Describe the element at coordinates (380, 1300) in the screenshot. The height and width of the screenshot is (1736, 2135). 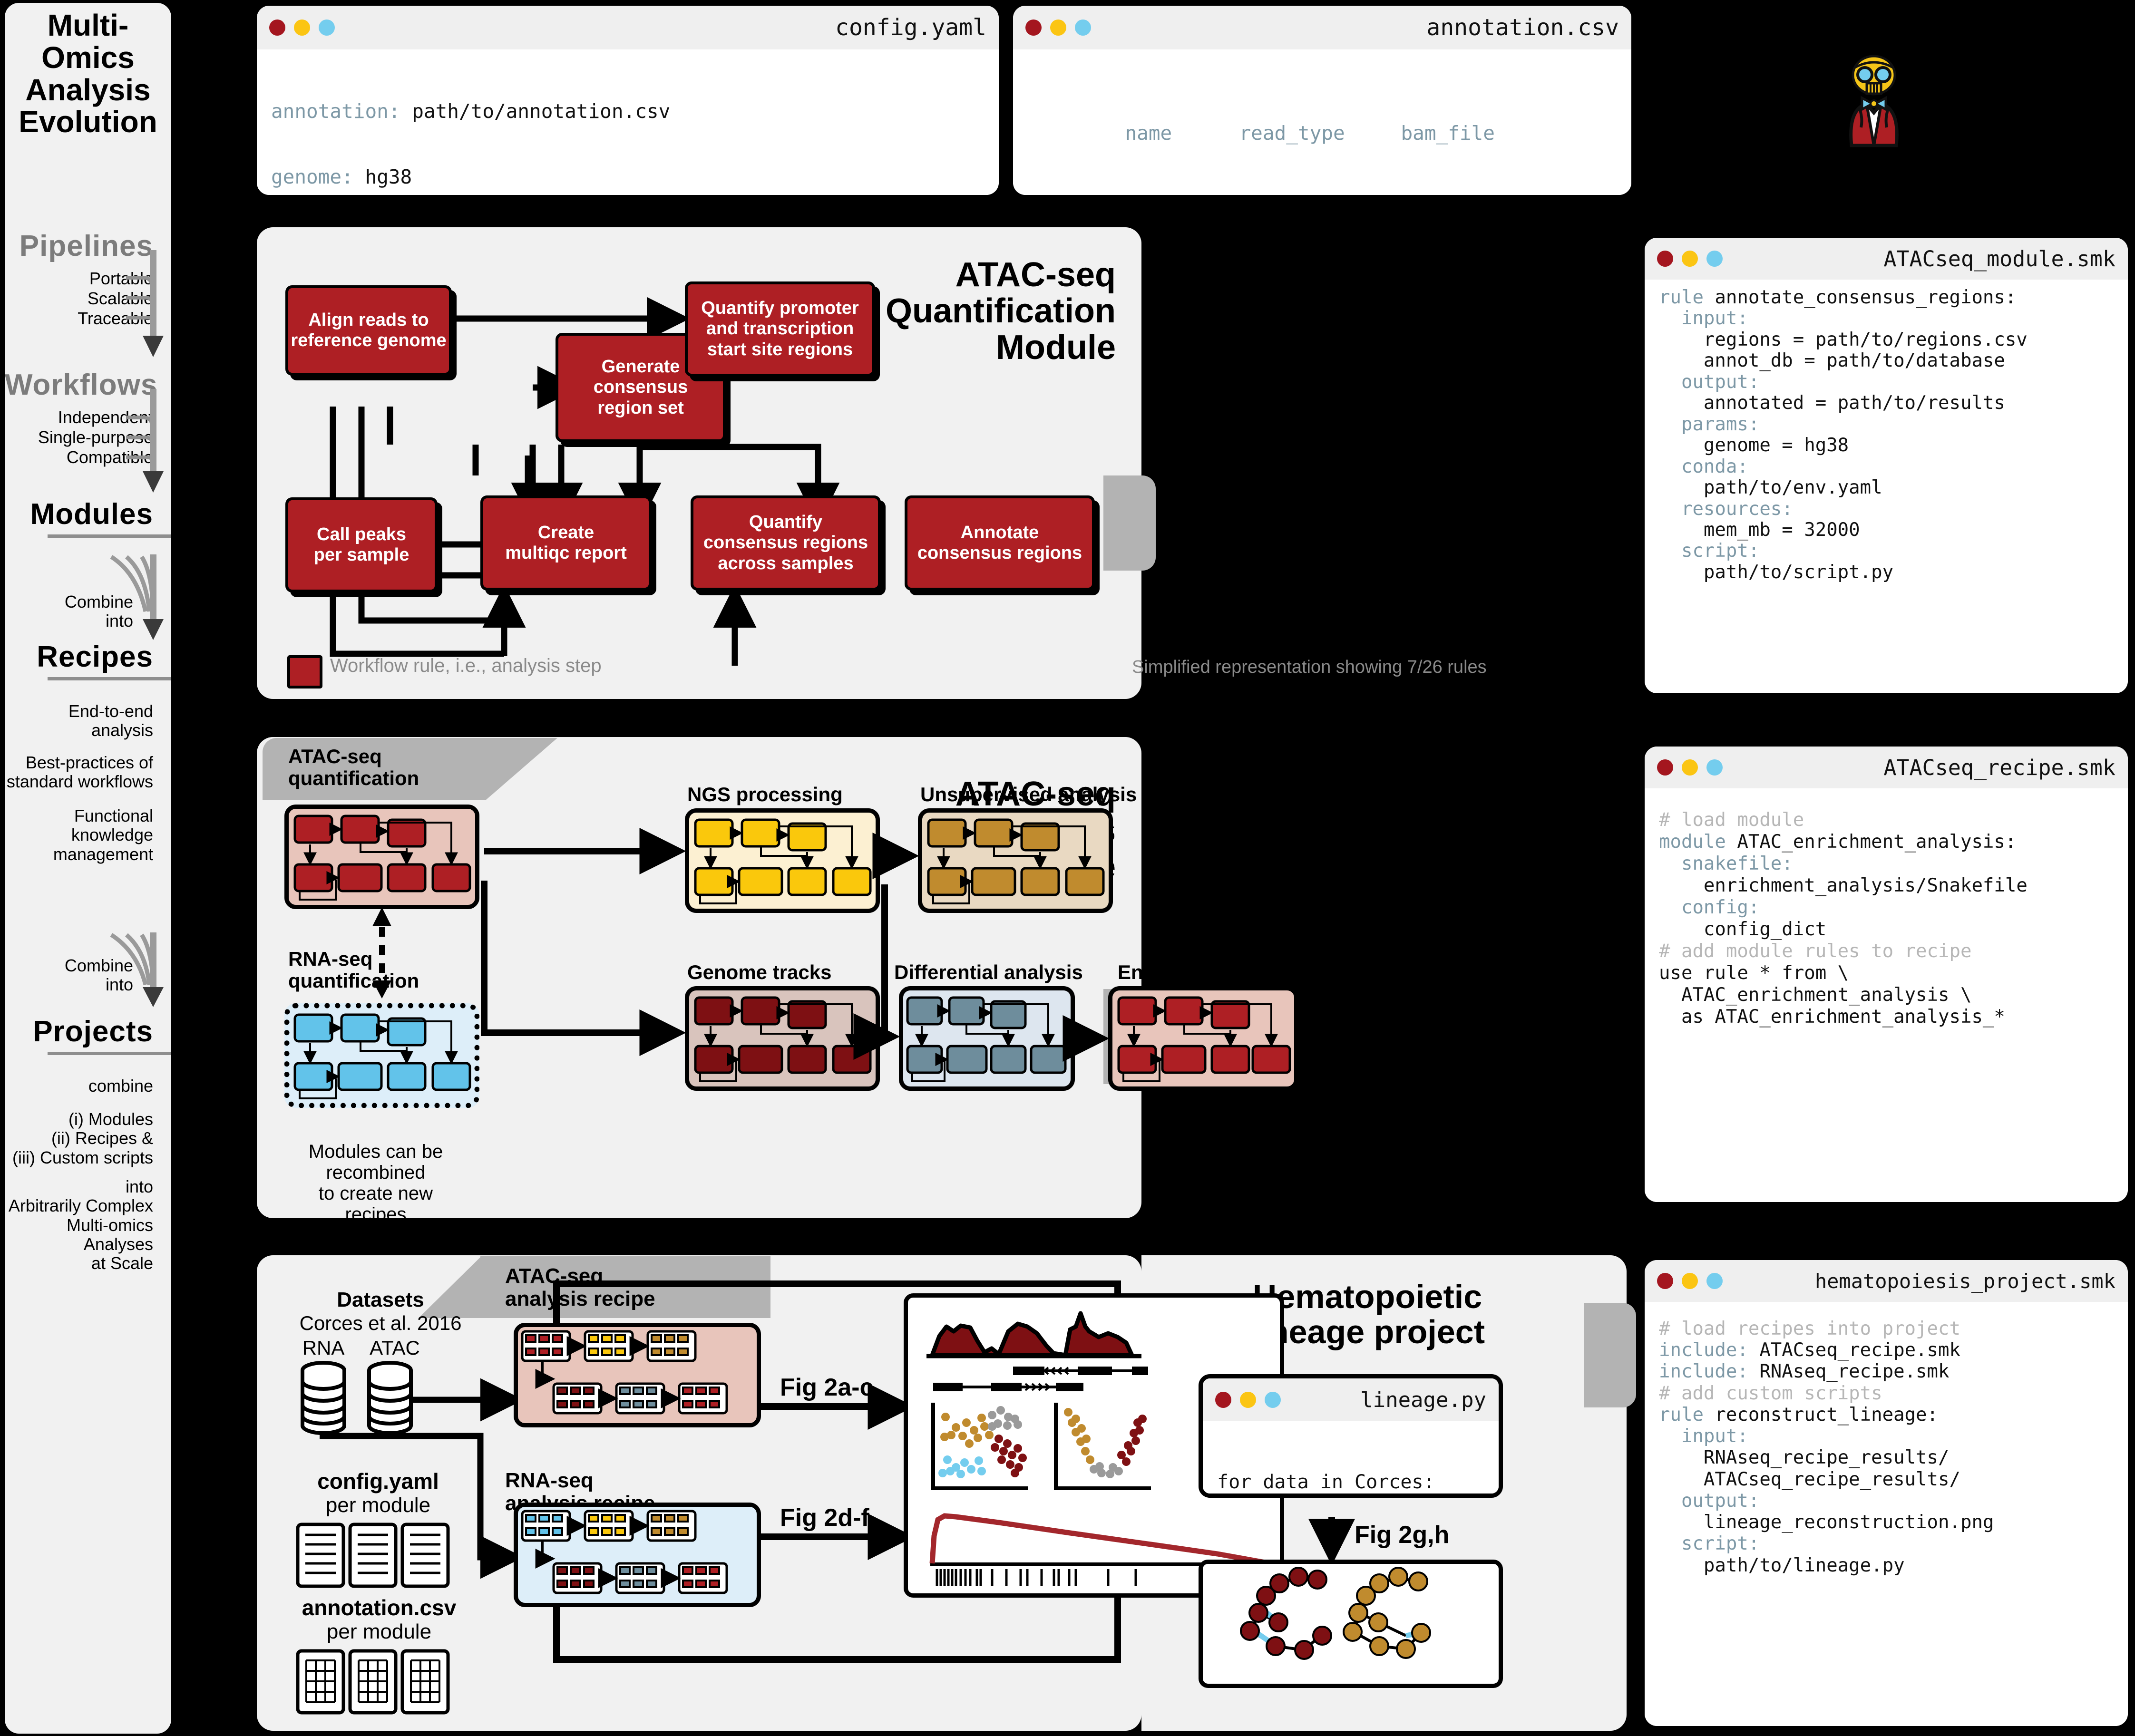
I see `datasets-label: Datasets` at that location.